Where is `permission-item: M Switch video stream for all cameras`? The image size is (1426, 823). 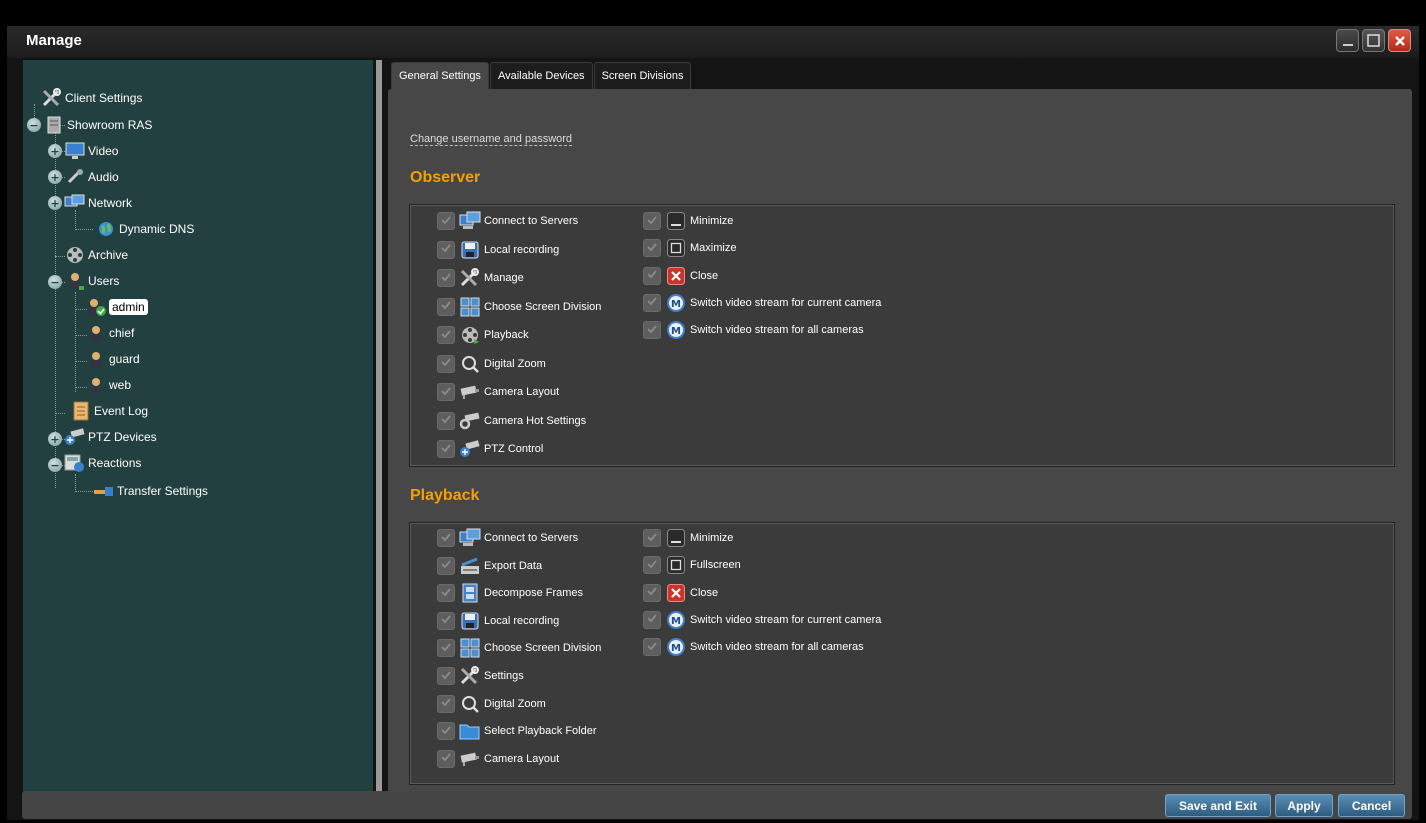
permission-item: M Switch video stream for all cameras is located at coordinates (753, 647).